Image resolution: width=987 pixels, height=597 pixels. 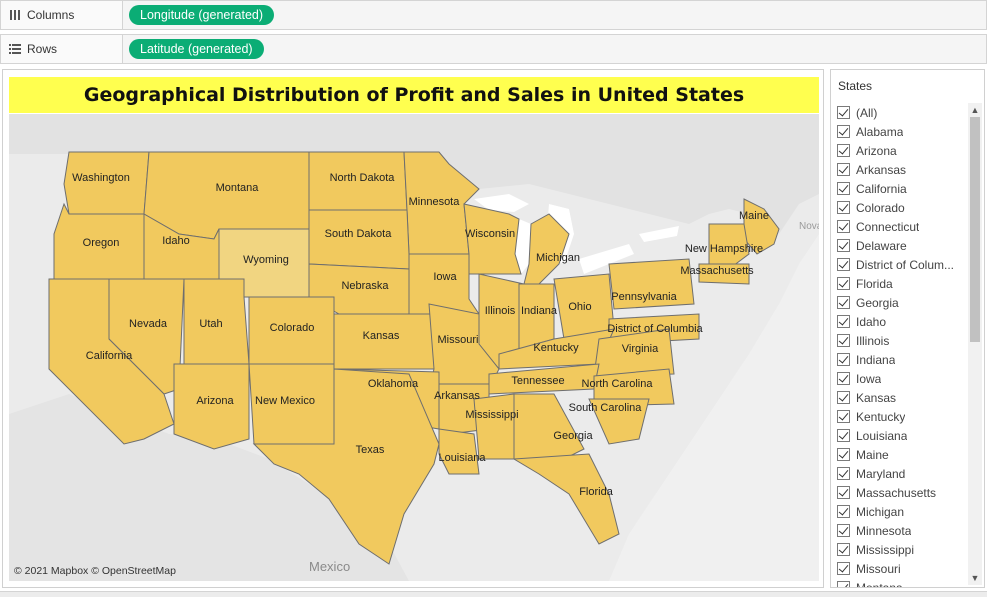 What do you see at coordinates (902, 416) in the screenshot?
I see `filter-item: Kentucky` at bounding box center [902, 416].